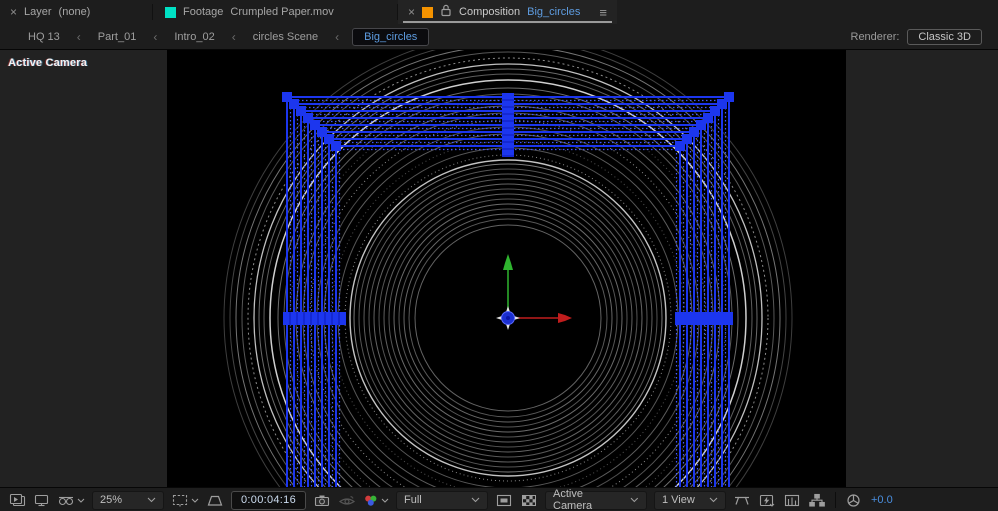 This screenshot has height=511, width=998. I want to click on lock-icon, so click(446, 12).